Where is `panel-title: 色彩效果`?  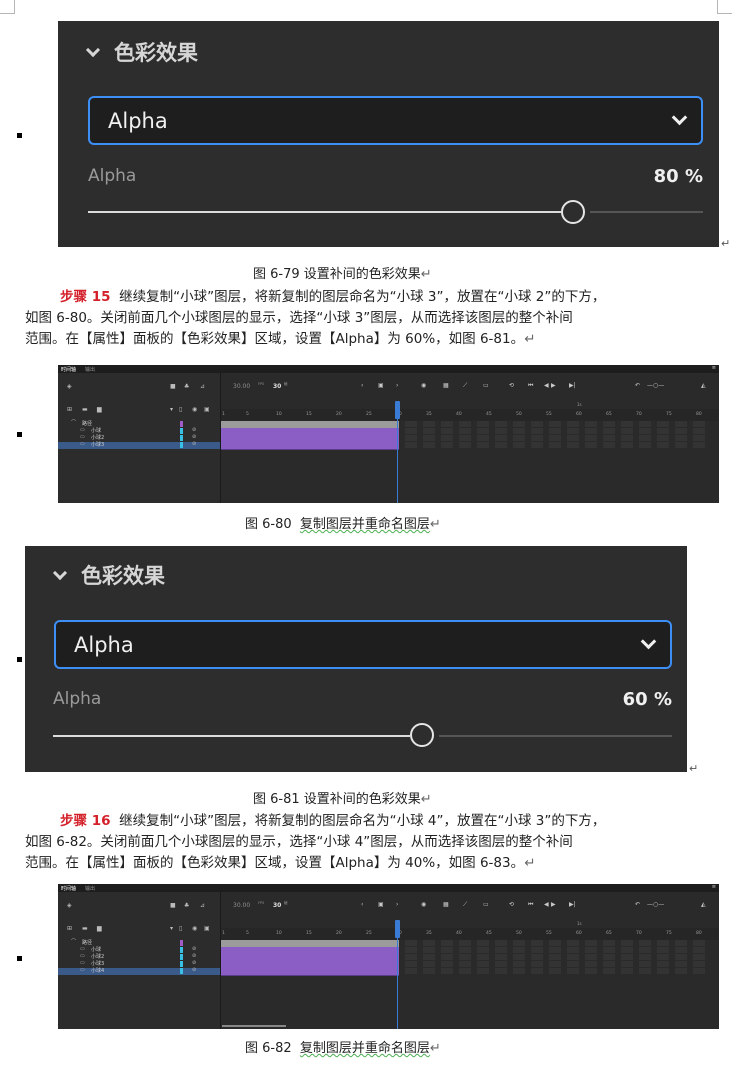
panel-title: 色彩效果 is located at coordinates (123, 576).